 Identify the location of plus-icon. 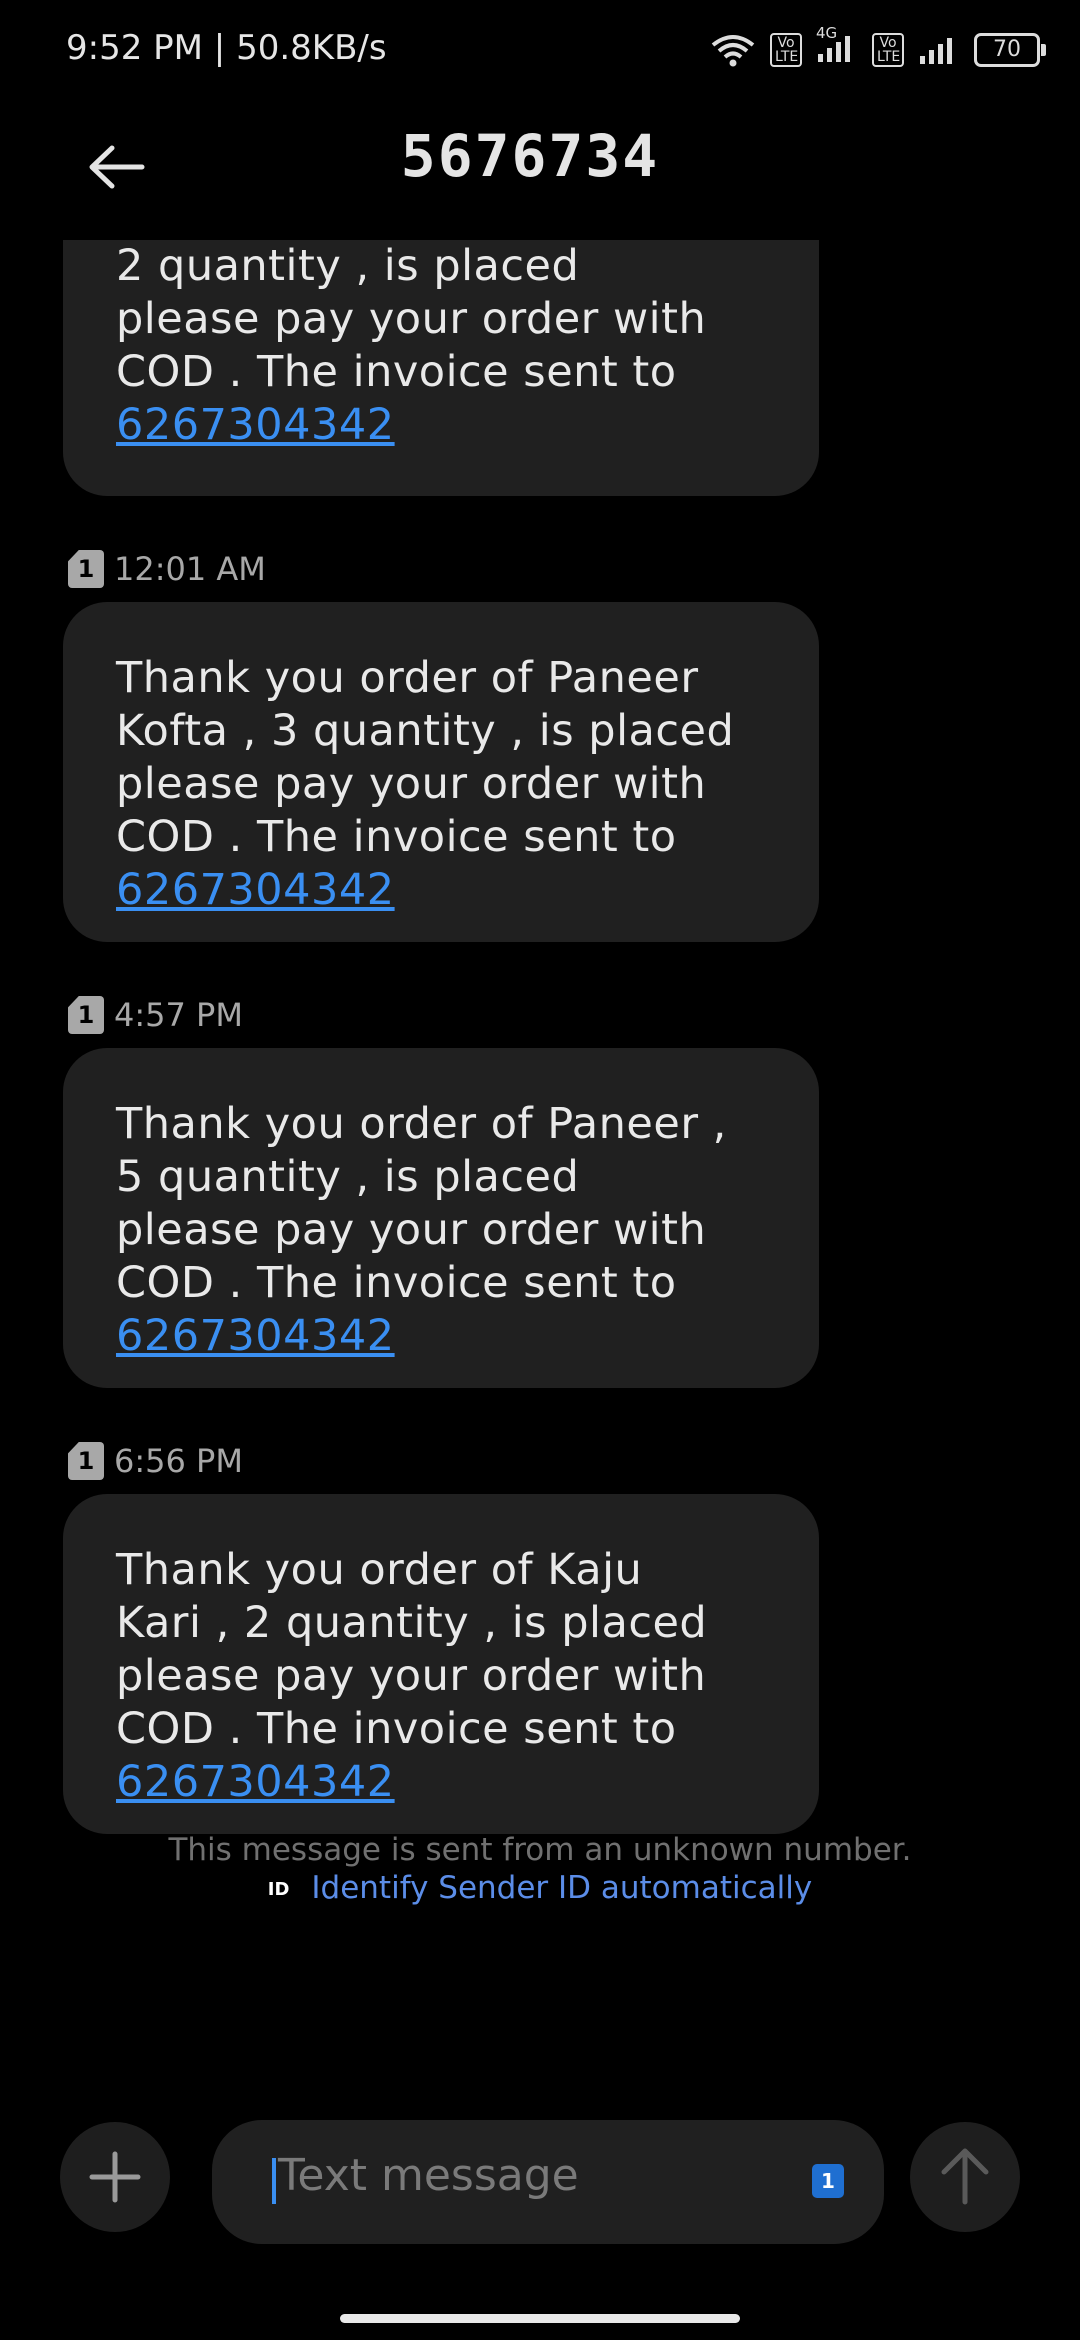
(115, 2177).